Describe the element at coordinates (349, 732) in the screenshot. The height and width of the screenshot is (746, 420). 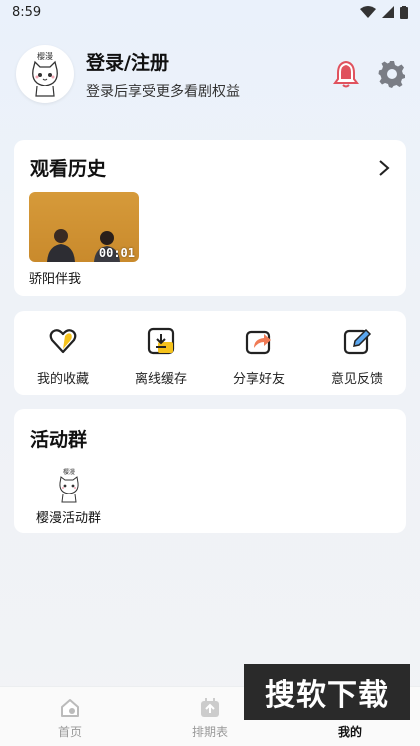
I see `nav-mine-label: 我的` at that location.